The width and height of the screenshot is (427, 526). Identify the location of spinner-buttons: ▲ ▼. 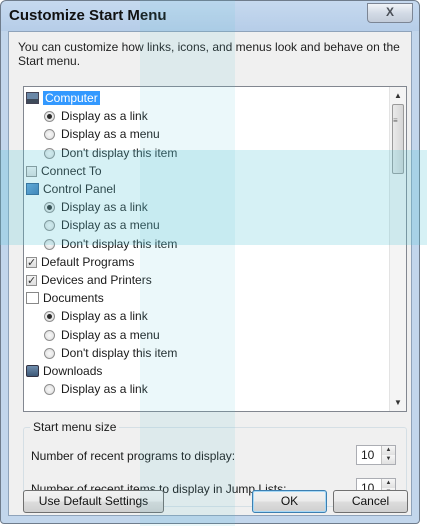
(388, 455).